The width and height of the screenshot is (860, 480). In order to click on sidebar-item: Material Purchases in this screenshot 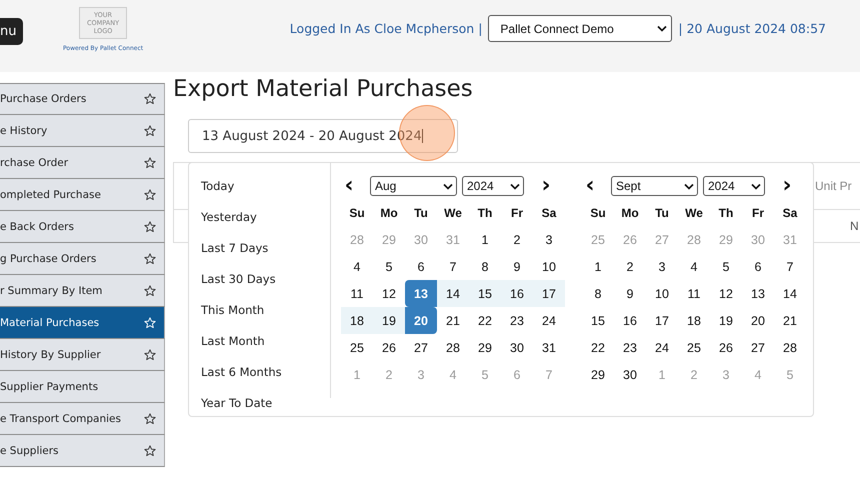, I will do `click(82, 323)`.